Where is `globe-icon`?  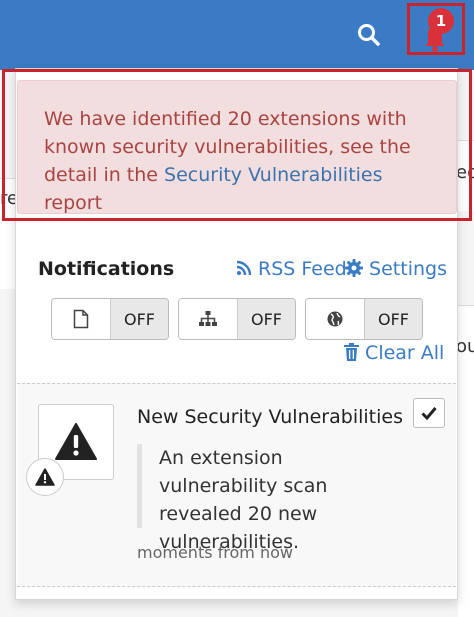 globe-icon is located at coordinates (335, 319).